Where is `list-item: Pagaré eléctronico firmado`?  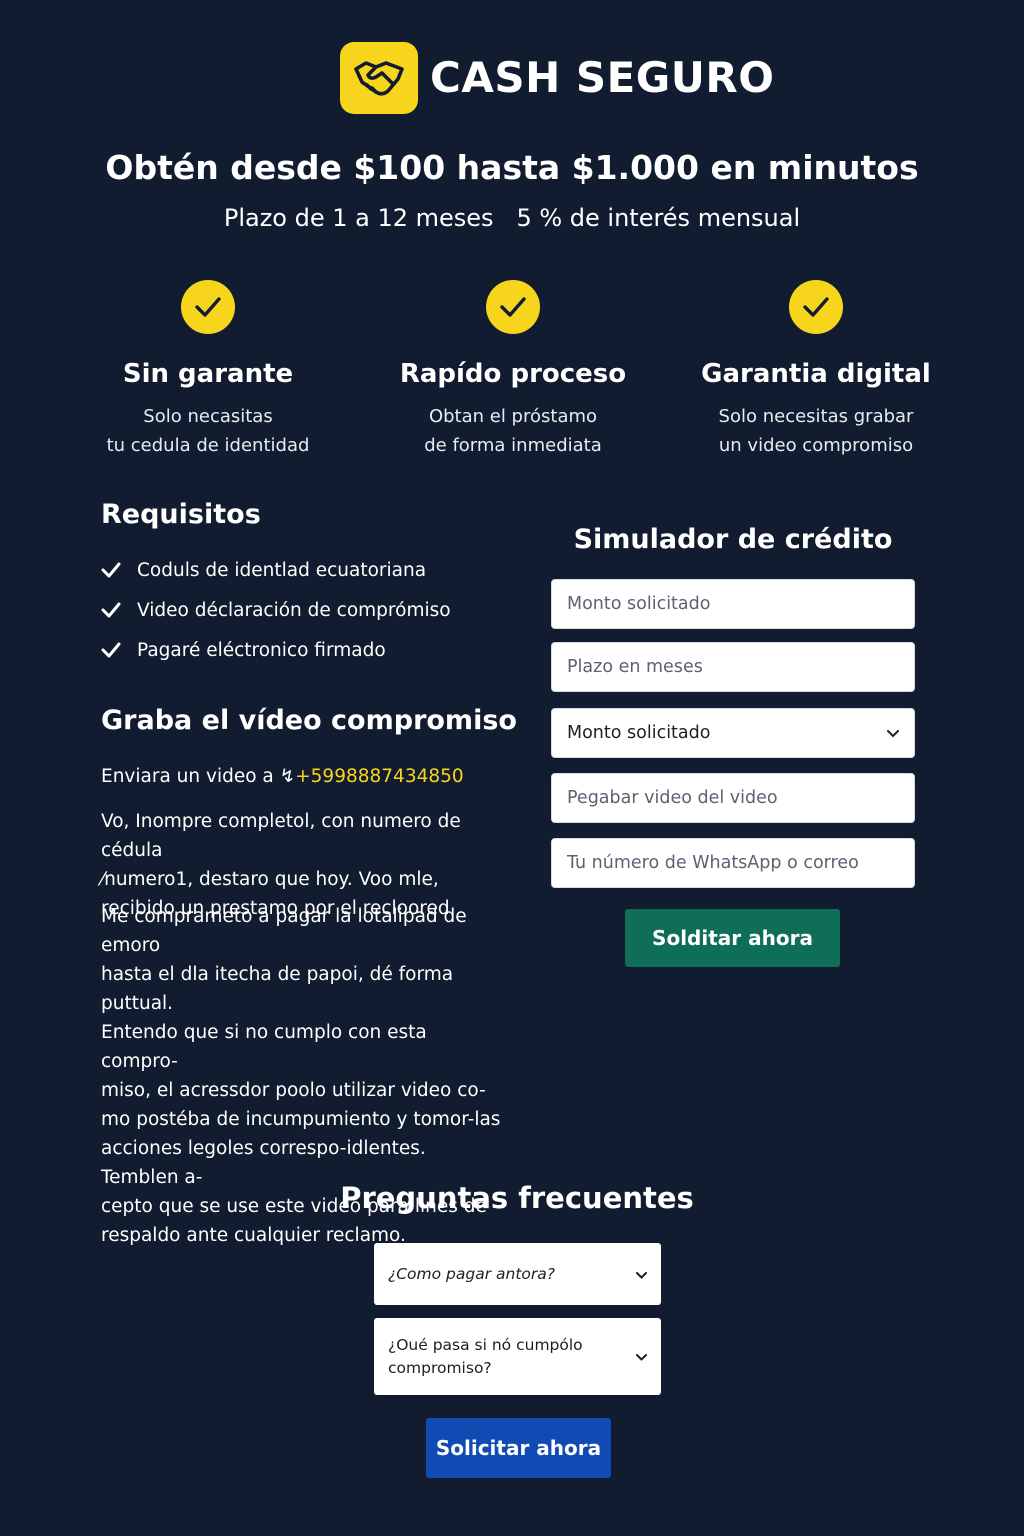
list-item: Pagaré eléctronico firmado is located at coordinates (276, 650).